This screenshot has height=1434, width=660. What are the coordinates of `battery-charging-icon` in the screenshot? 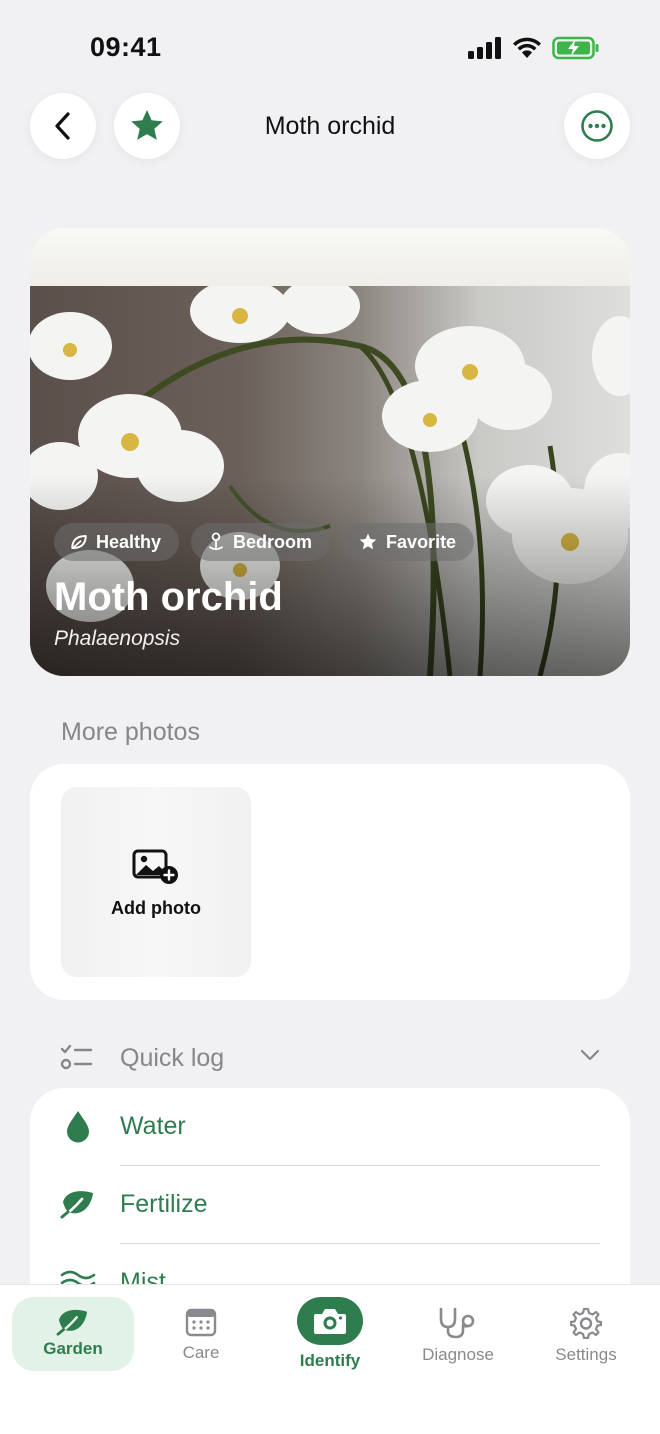 It's located at (575, 48).